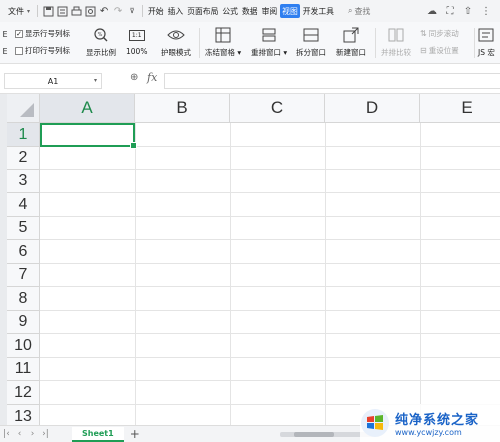 This screenshot has height=442, width=500. What do you see at coordinates (136, 35) in the screenshot?
I see `actual-size-icon: 1:1` at bounding box center [136, 35].